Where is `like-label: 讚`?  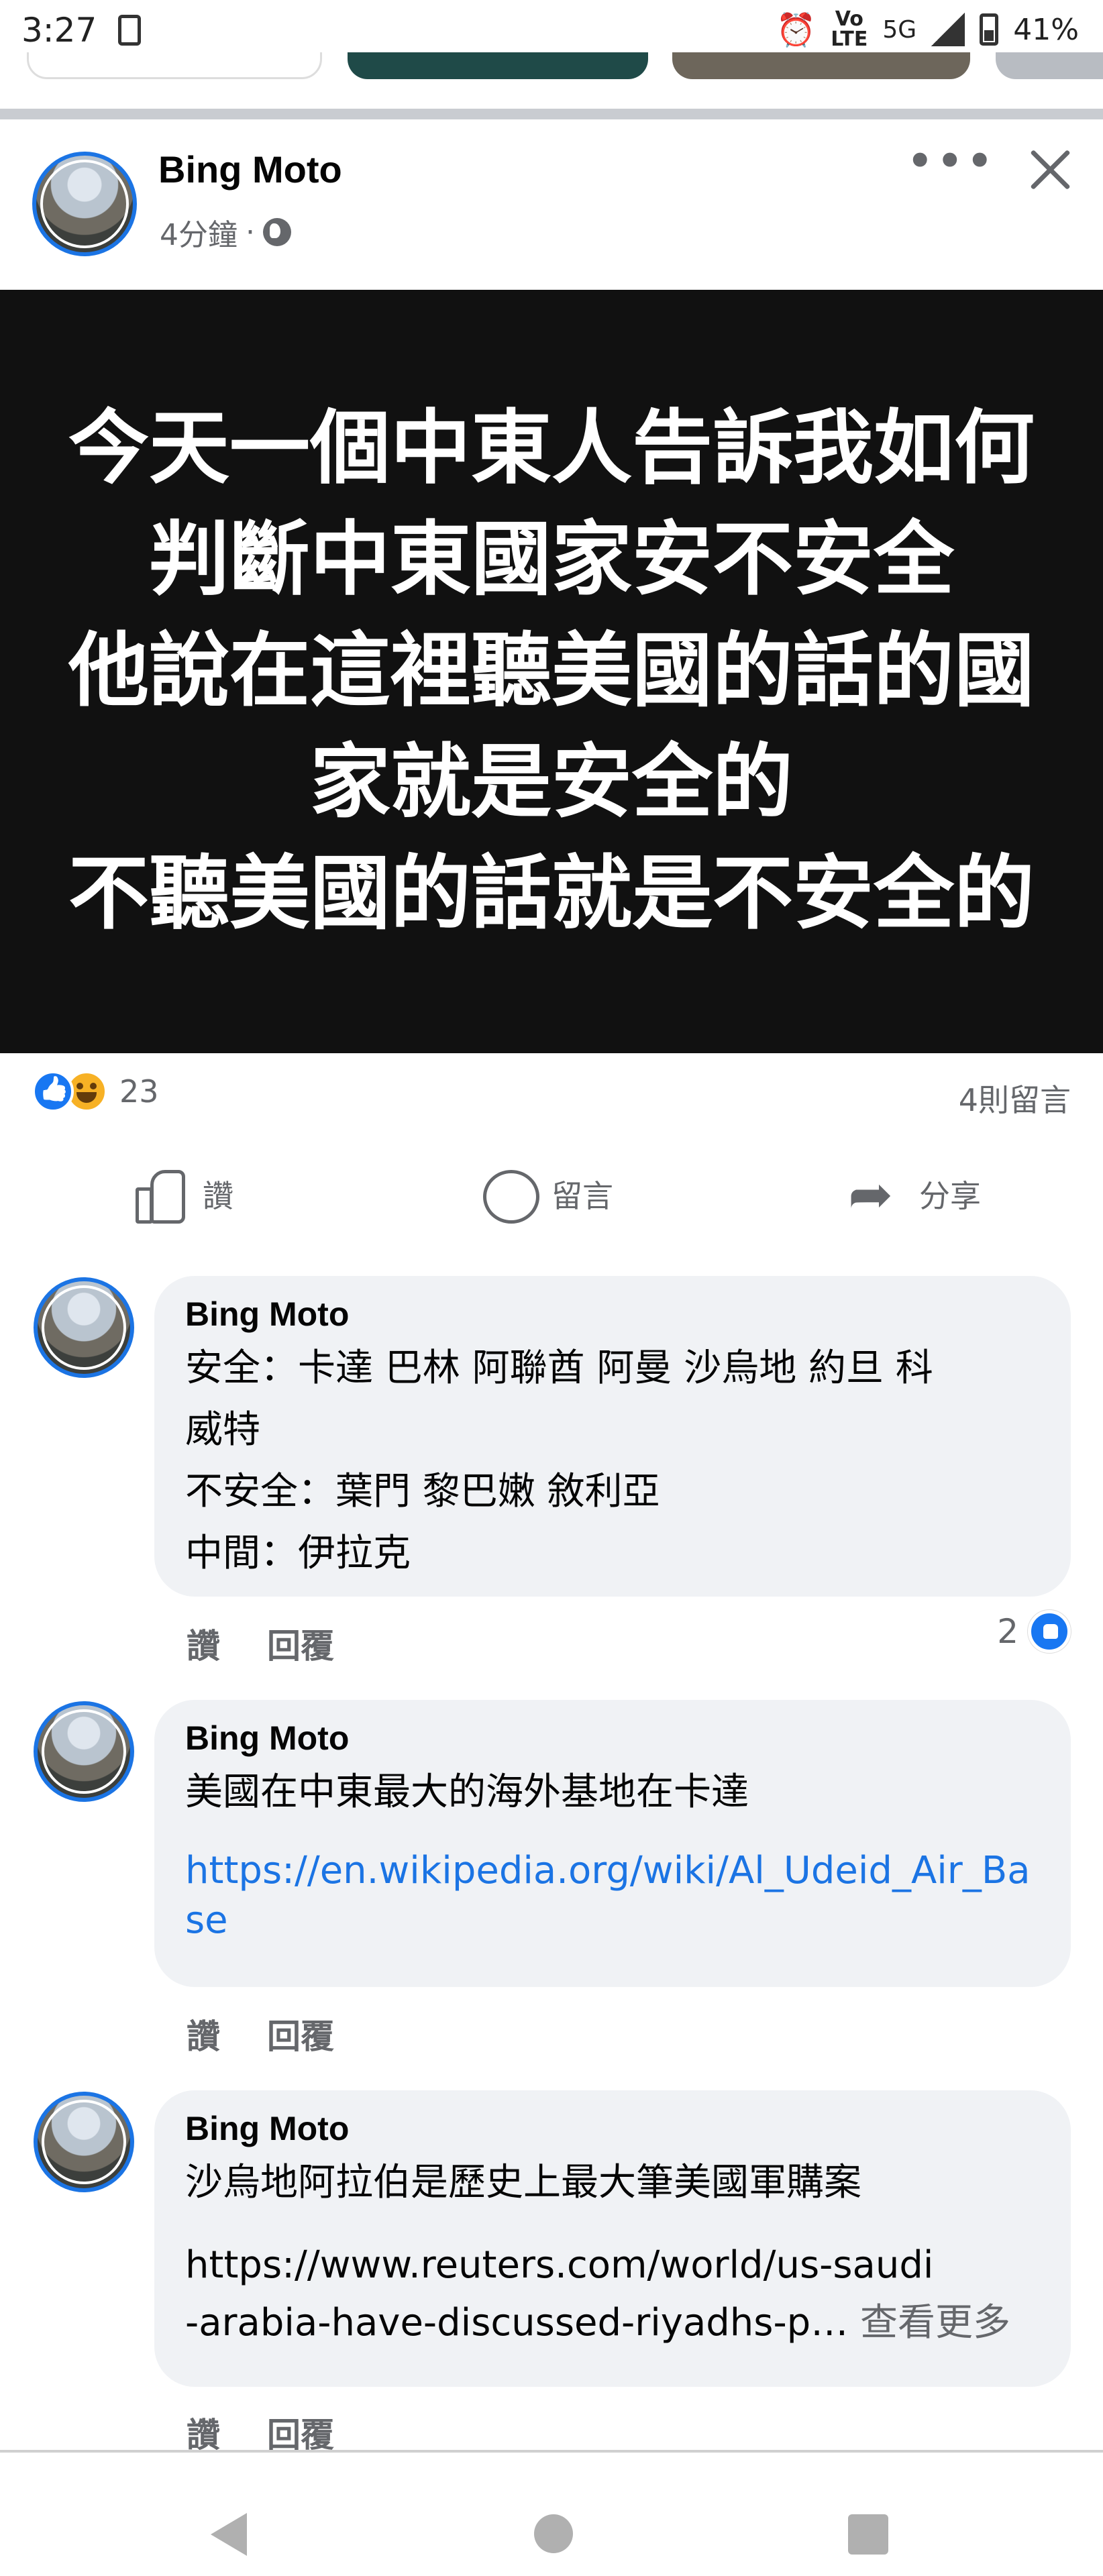 like-label: 讚 is located at coordinates (218, 1196).